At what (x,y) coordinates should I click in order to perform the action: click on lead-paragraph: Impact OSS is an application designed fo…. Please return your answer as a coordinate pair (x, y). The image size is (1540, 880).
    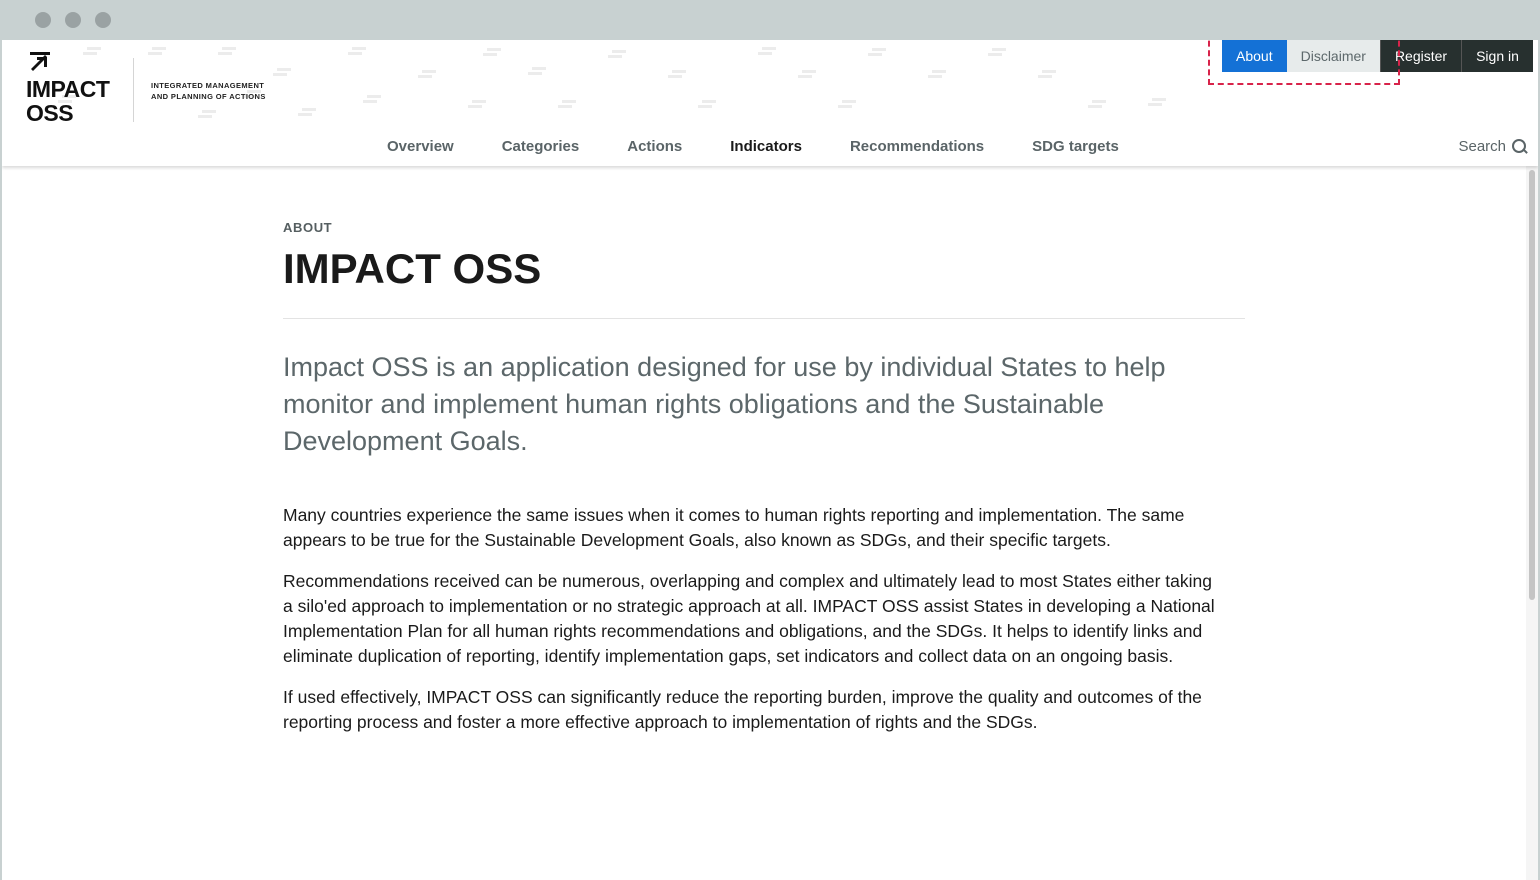
    Looking at the image, I should click on (724, 404).